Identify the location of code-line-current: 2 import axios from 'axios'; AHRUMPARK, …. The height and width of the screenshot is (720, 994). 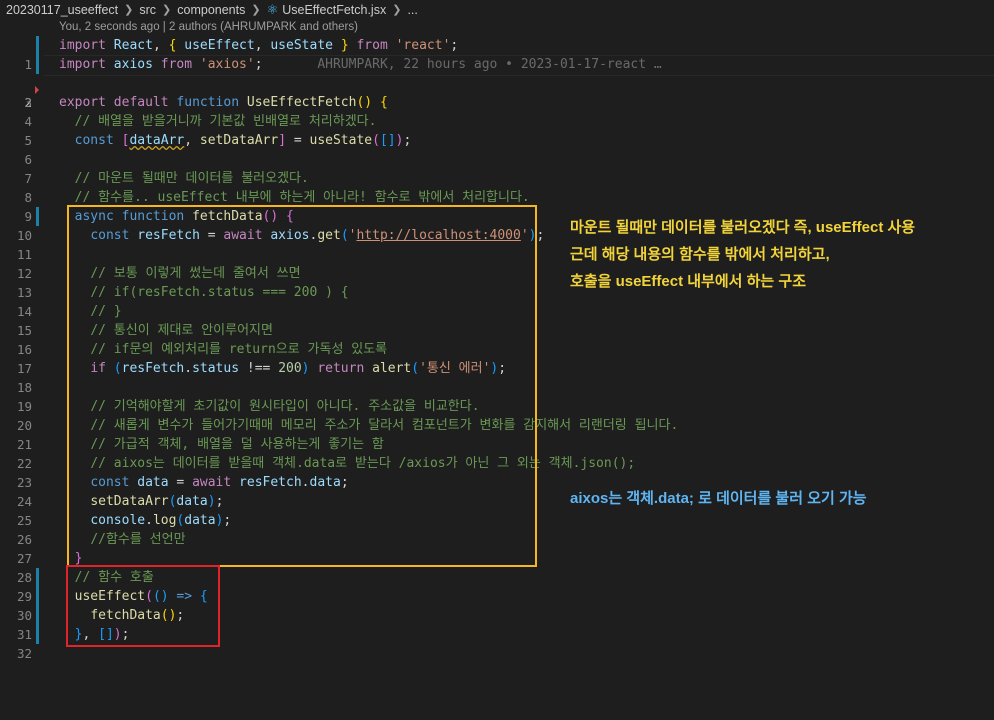
(497, 82).